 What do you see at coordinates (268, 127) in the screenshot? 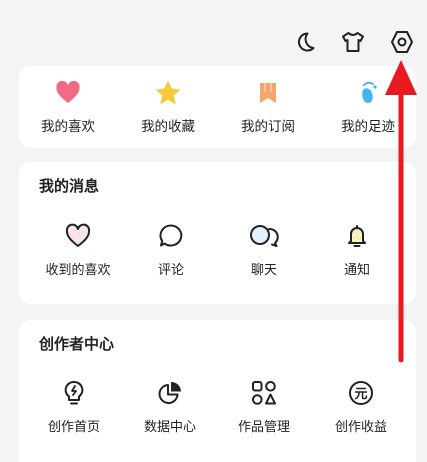
I see `quick-link-label: 我的订阅` at bounding box center [268, 127].